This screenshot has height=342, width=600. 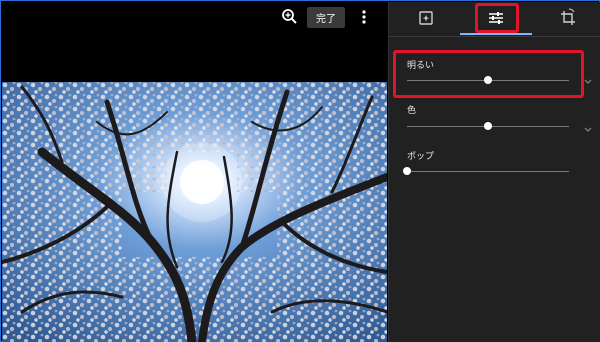 I want to click on color-label: 色, so click(x=412, y=111).